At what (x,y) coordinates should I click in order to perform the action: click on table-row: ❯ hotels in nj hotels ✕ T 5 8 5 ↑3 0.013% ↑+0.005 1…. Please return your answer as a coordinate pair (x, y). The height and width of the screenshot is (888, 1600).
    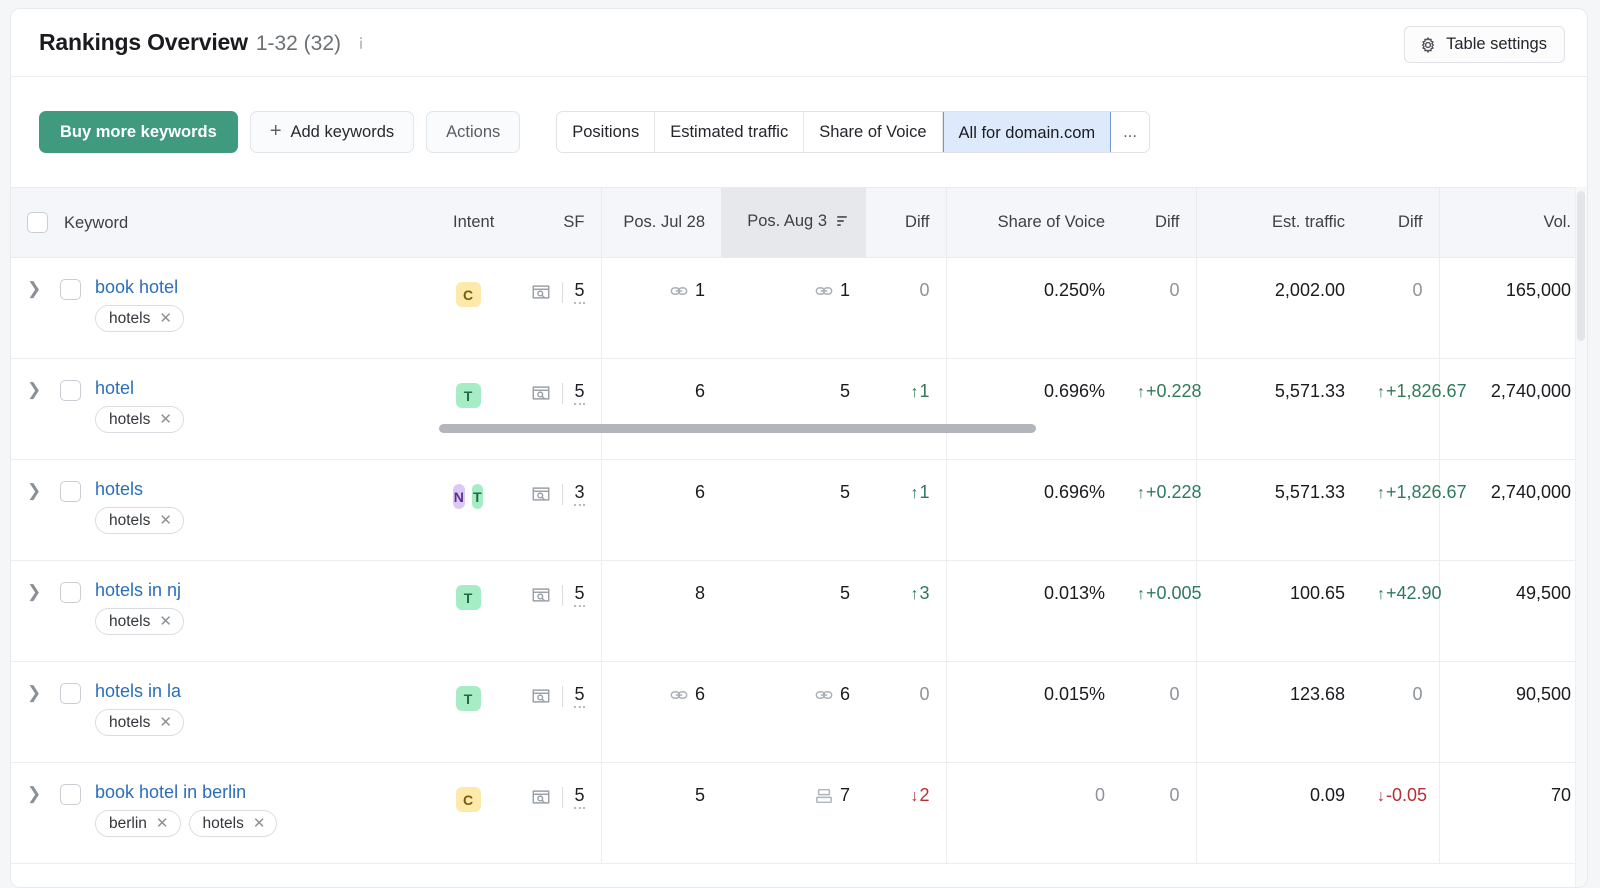
    Looking at the image, I should click on (799, 611).